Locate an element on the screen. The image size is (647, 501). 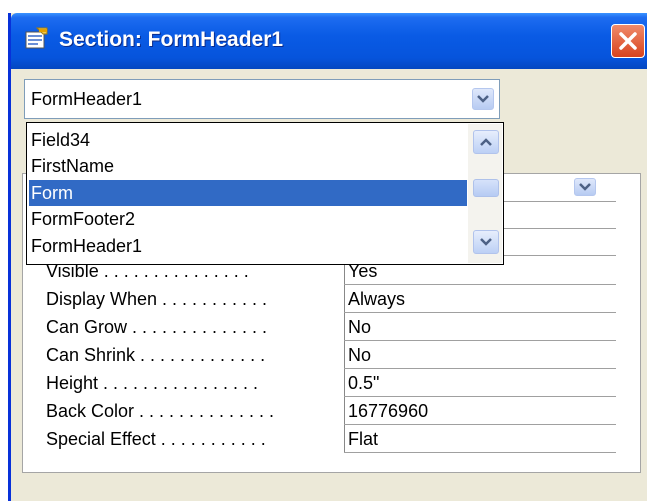
property-row-can-grow: Can Grow . . . . . . . . . . . . . . No is located at coordinates (319, 327).